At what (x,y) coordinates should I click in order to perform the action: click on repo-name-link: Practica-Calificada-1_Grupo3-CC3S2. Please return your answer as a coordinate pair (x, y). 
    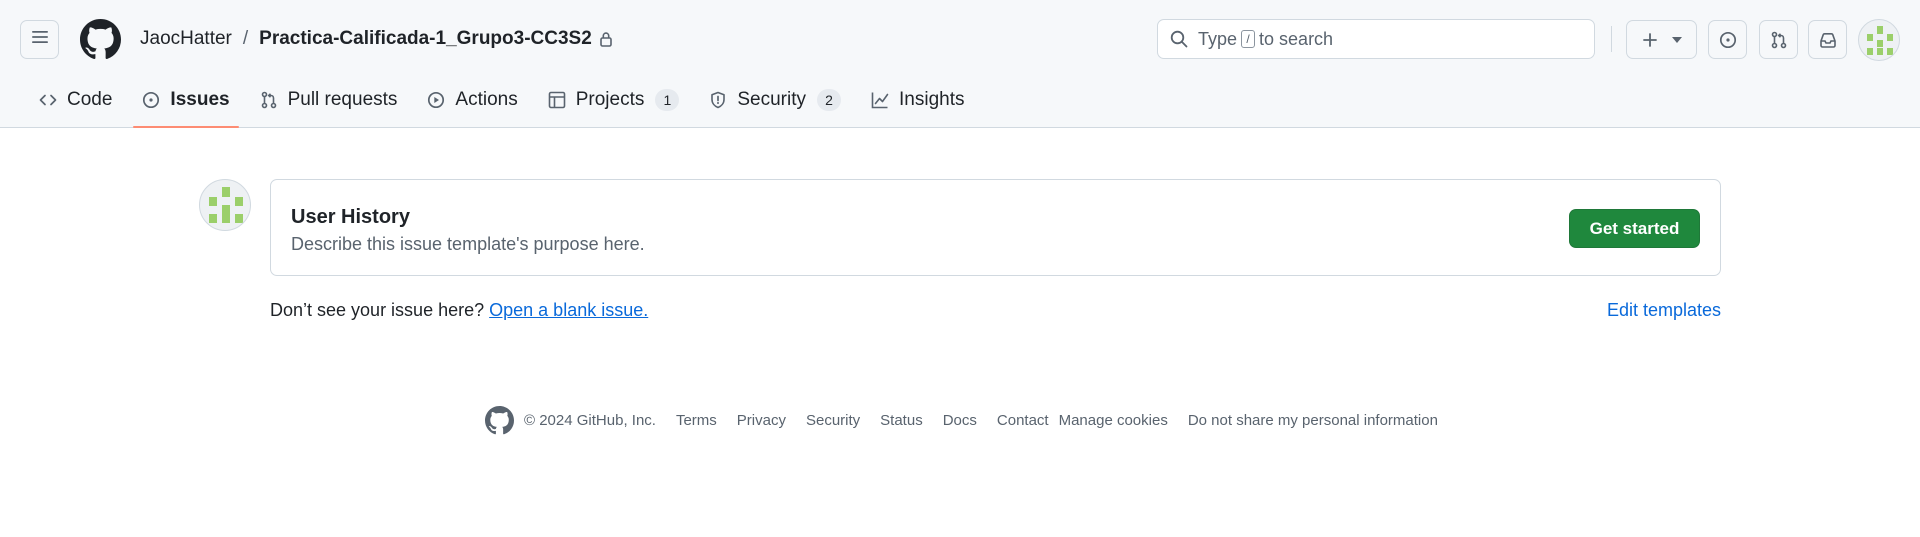
    Looking at the image, I should click on (425, 39).